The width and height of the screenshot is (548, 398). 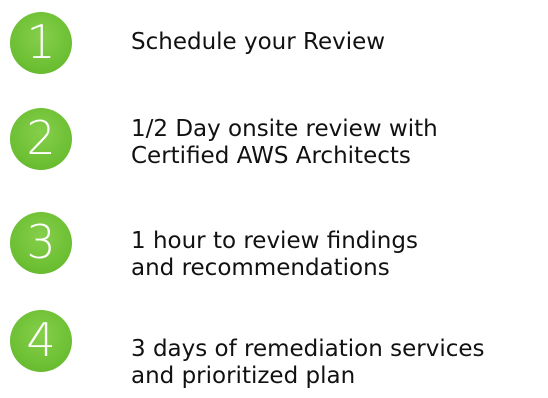 I want to click on step-2-number-badge: 2, so click(x=41, y=139).